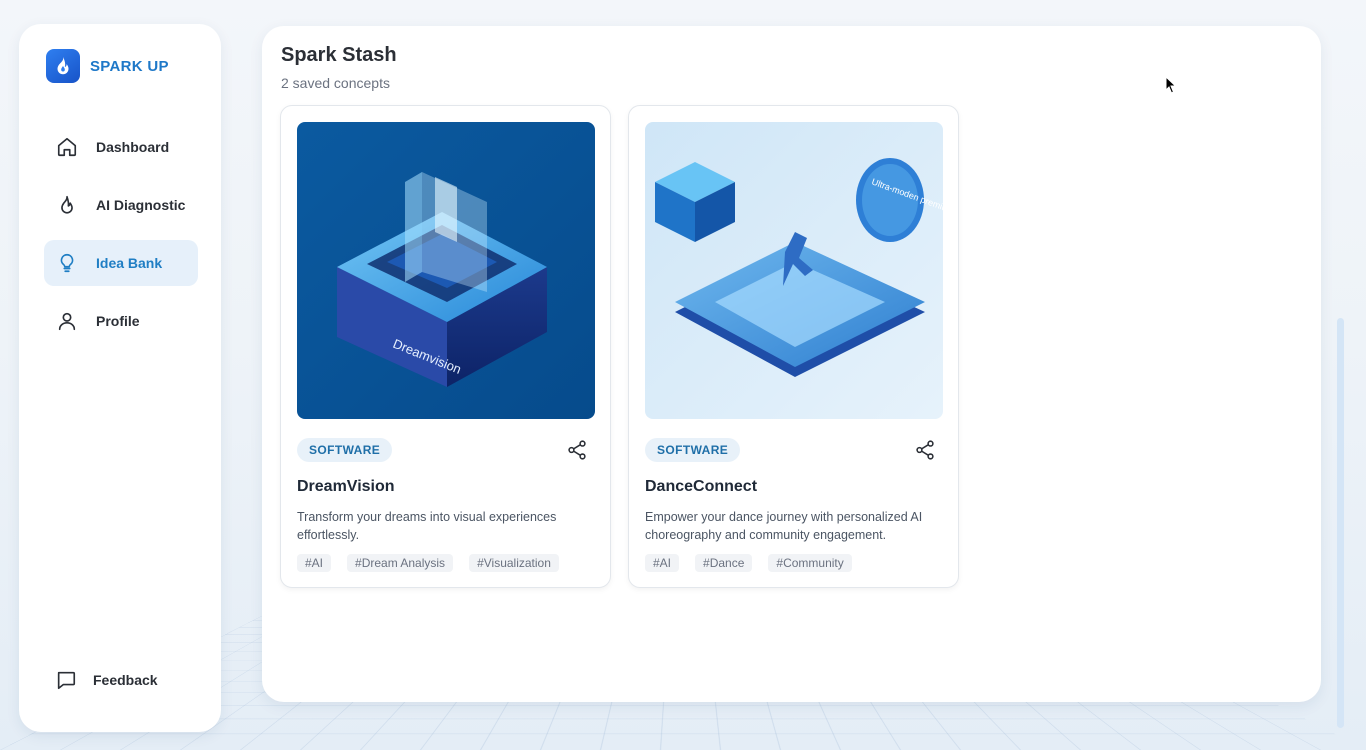 This screenshot has height=750, width=1366. Describe the element at coordinates (794, 270) in the screenshot. I see `idea-card-image: Ultra-moden premium pisnipt` at that location.